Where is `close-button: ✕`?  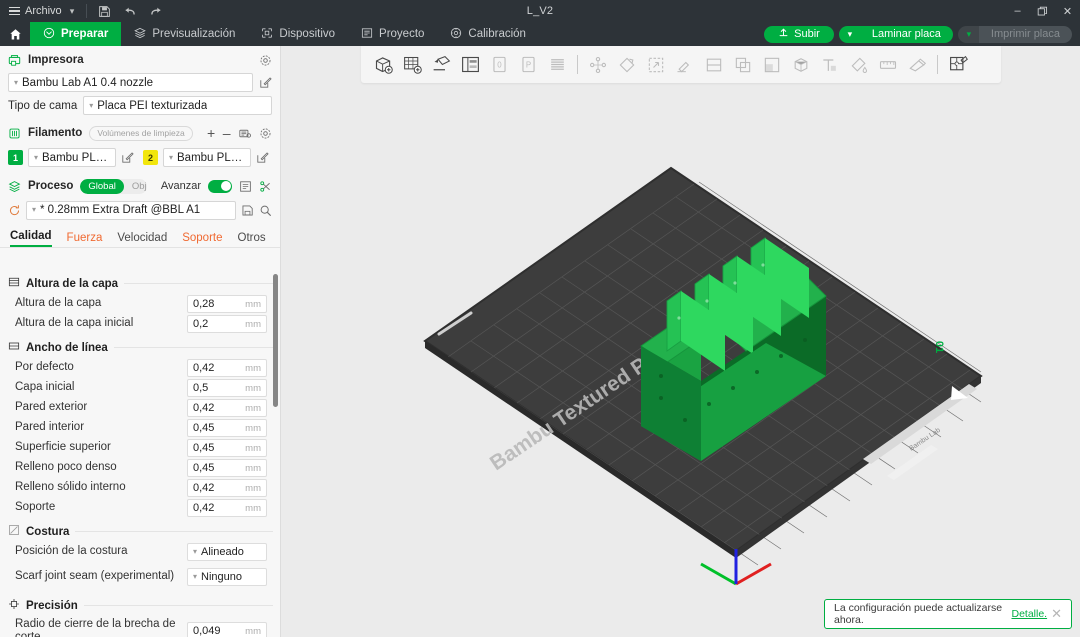 close-button: ✕ is located at coordinates (1067, 11).